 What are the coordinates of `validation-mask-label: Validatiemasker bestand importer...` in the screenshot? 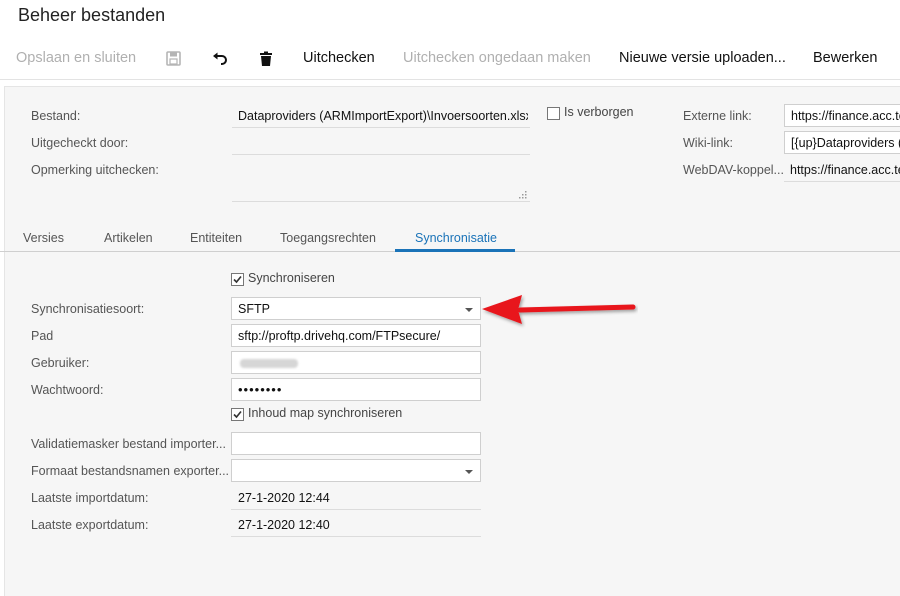 It's located at (129, 444).